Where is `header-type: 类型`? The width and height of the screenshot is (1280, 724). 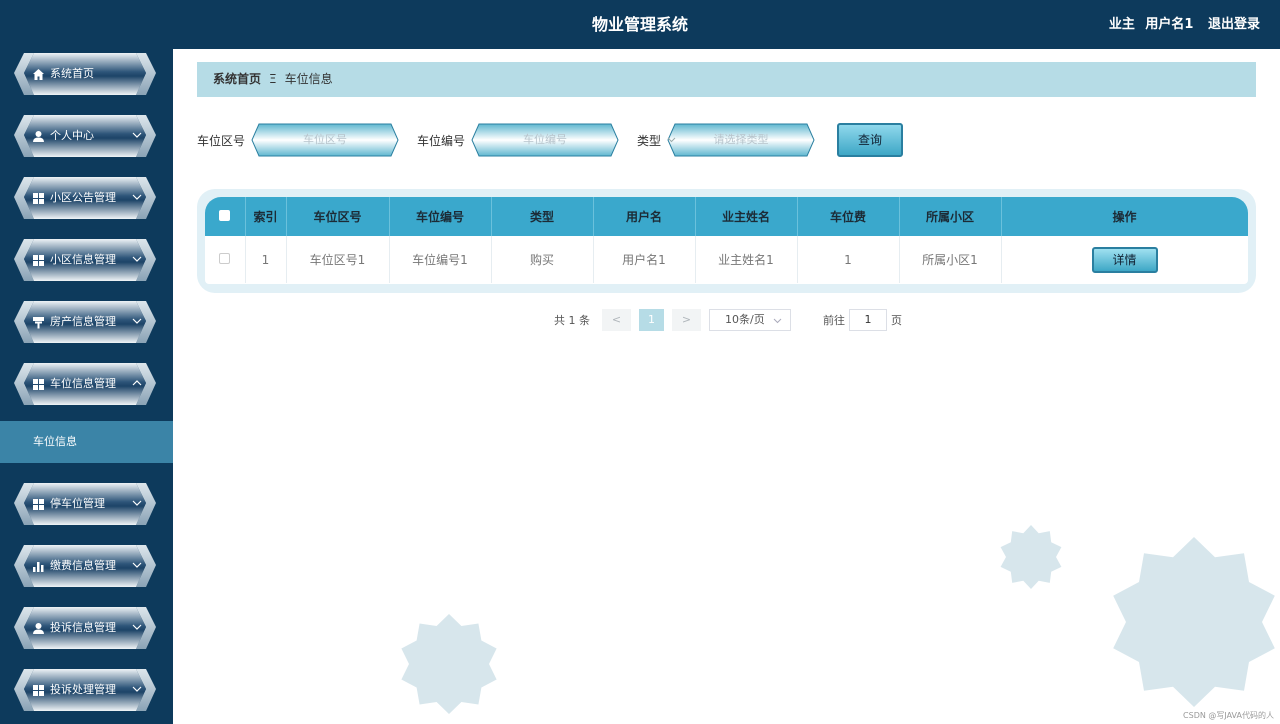 header-type: 类型 is located at coordinates (542, 216).